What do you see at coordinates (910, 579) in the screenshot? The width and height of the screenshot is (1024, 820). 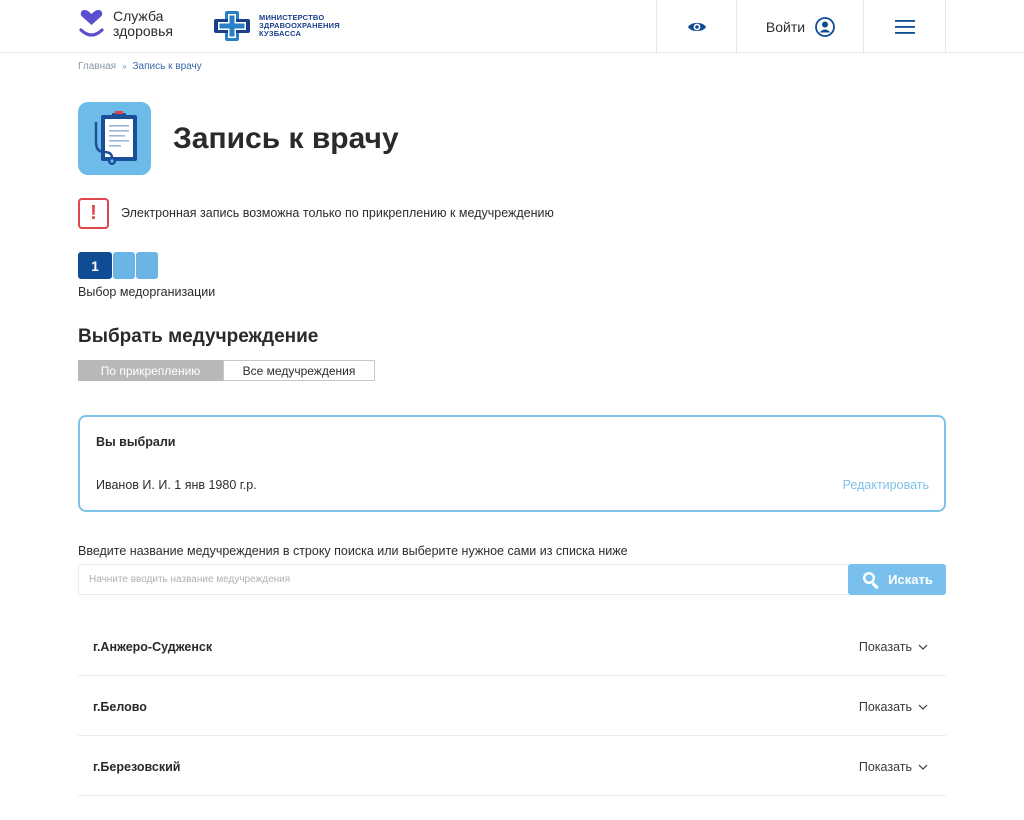 I see `search-button-label: Искать` at bounding box center [910, 579].